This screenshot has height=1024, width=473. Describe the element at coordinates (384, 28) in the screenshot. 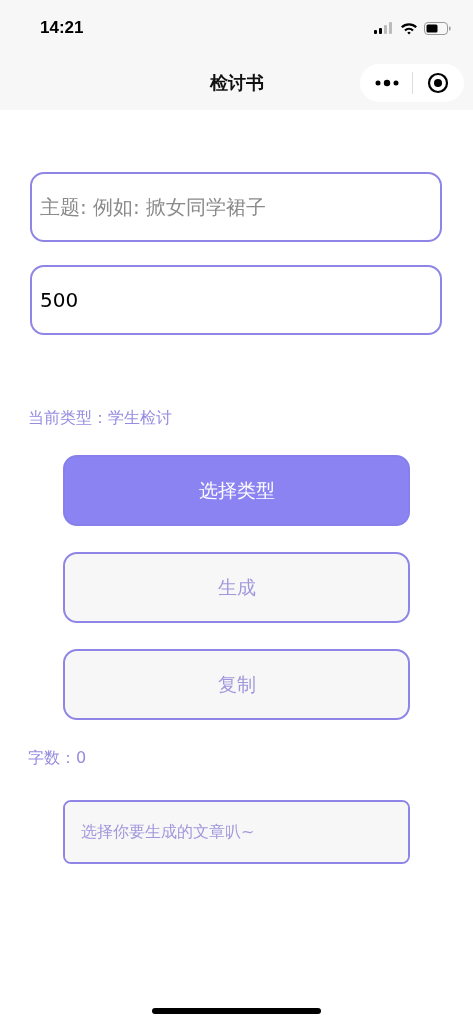

I see `signal-icon` at that location.